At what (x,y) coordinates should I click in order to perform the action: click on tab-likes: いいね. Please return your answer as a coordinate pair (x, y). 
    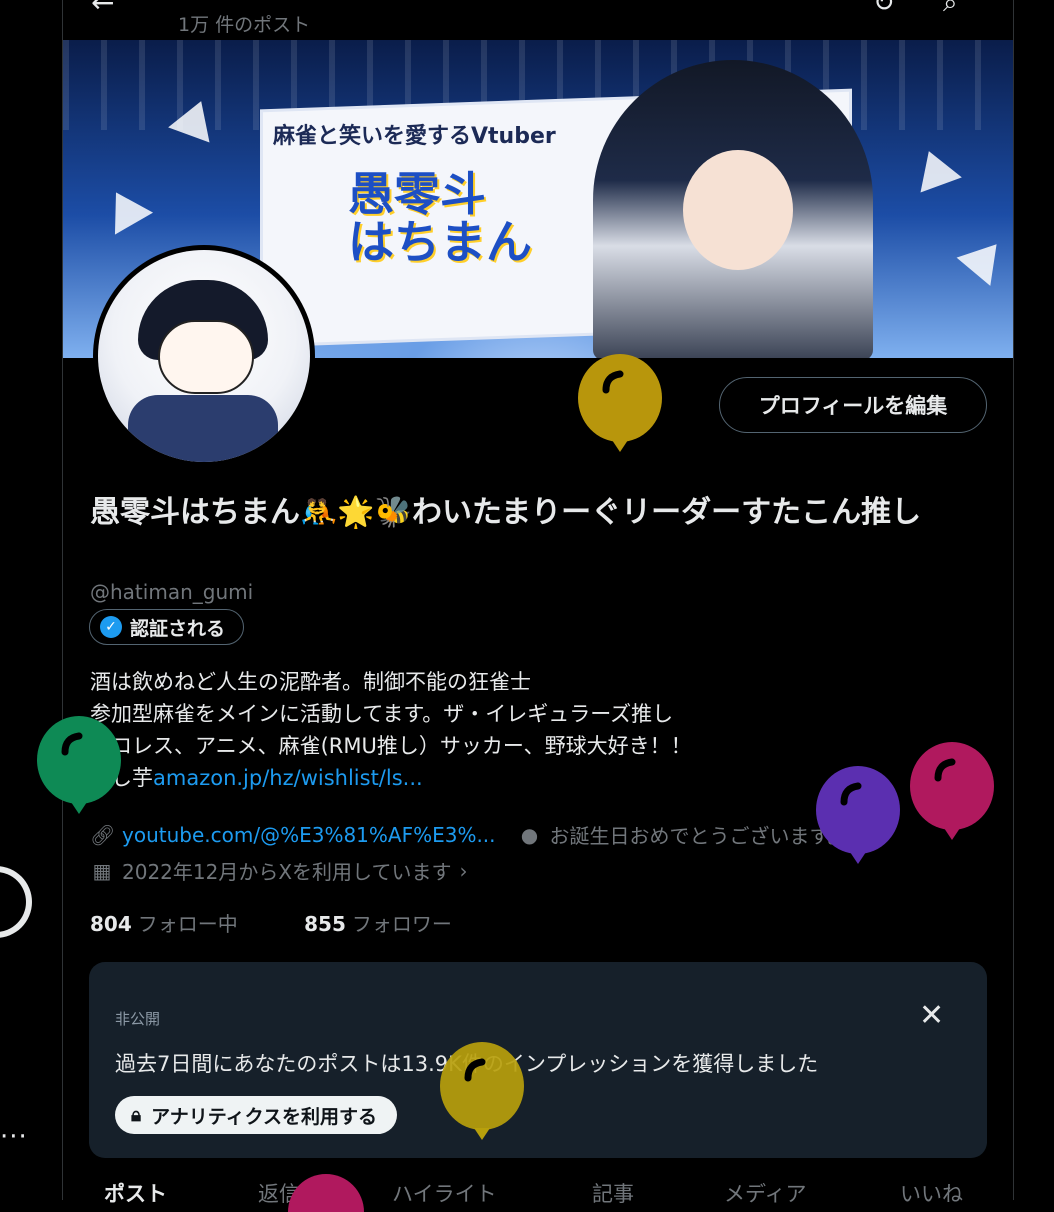
    Looking at the image, I should click on (931, 1193).